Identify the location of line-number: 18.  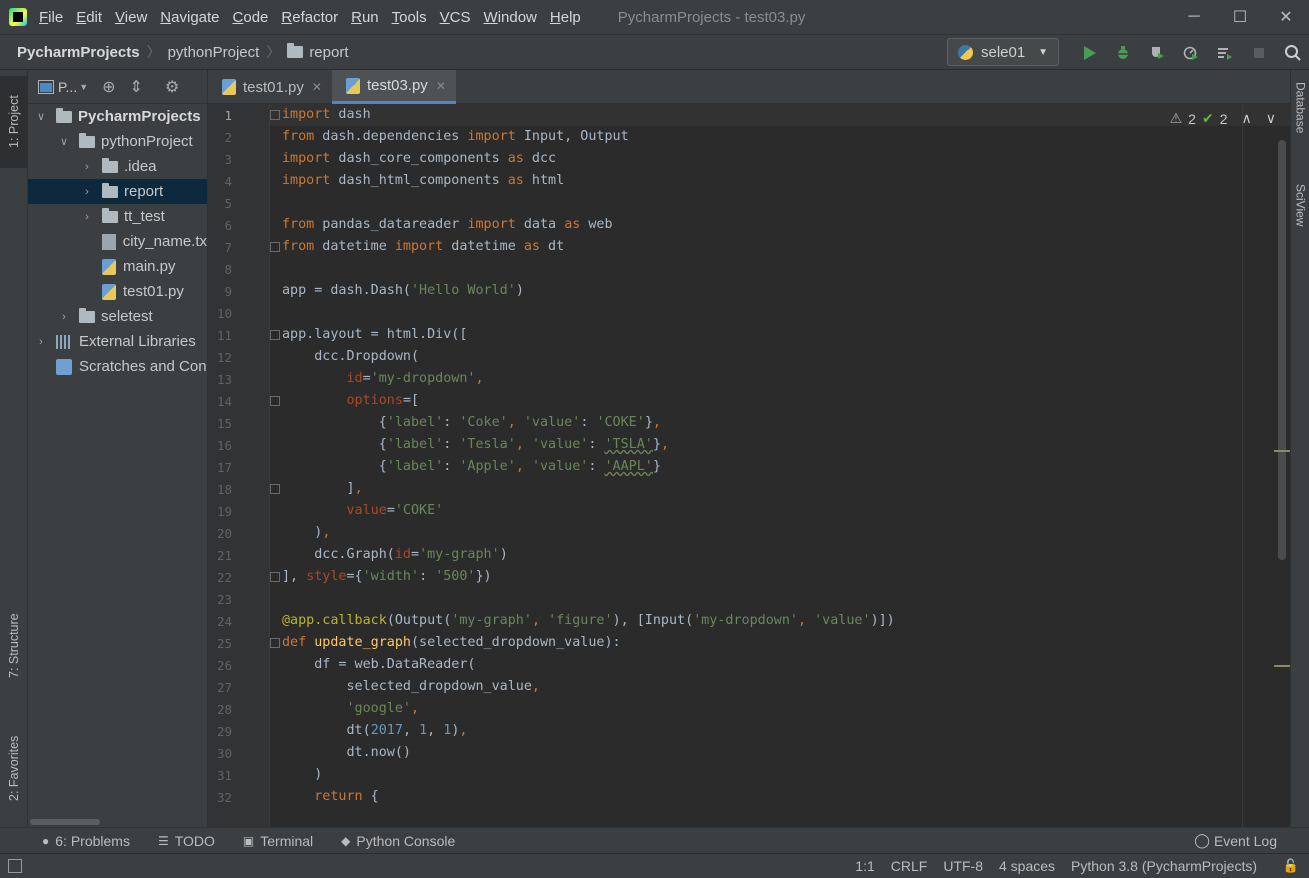
(220, 489).